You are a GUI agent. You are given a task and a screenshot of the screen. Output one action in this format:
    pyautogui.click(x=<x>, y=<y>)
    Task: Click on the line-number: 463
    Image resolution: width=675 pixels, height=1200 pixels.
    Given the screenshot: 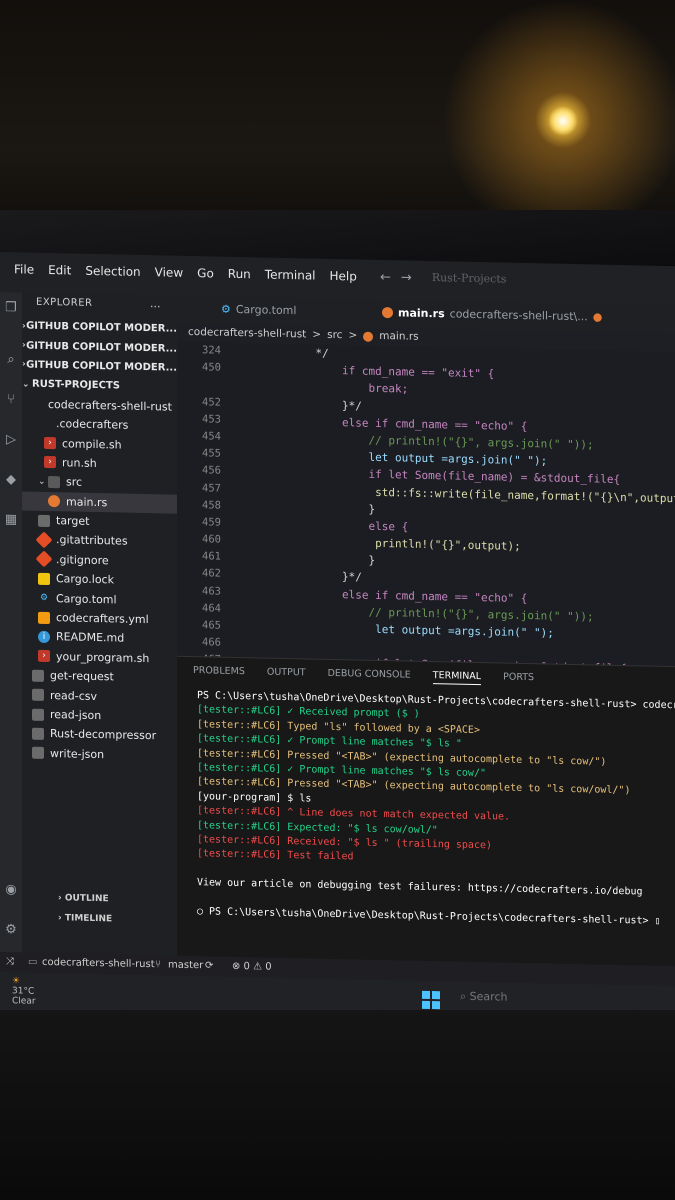 What is the action you would take?
    pyautogui.click(x=211, y=591)
    